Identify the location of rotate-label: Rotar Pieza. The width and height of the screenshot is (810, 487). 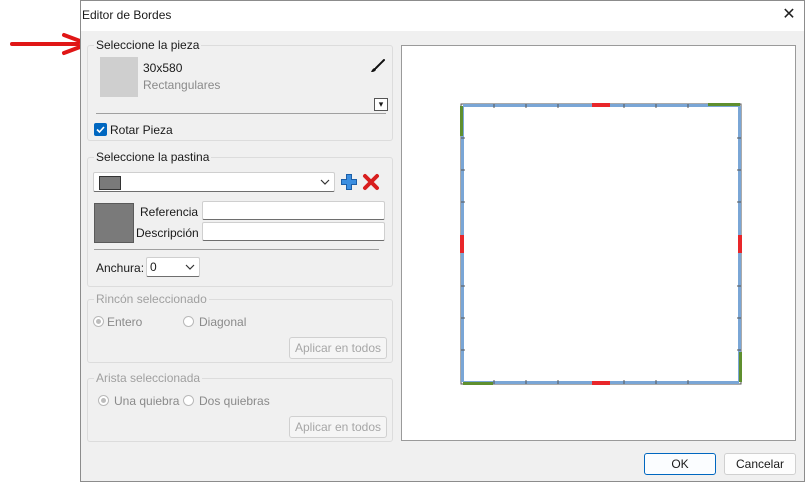
(141, 130).